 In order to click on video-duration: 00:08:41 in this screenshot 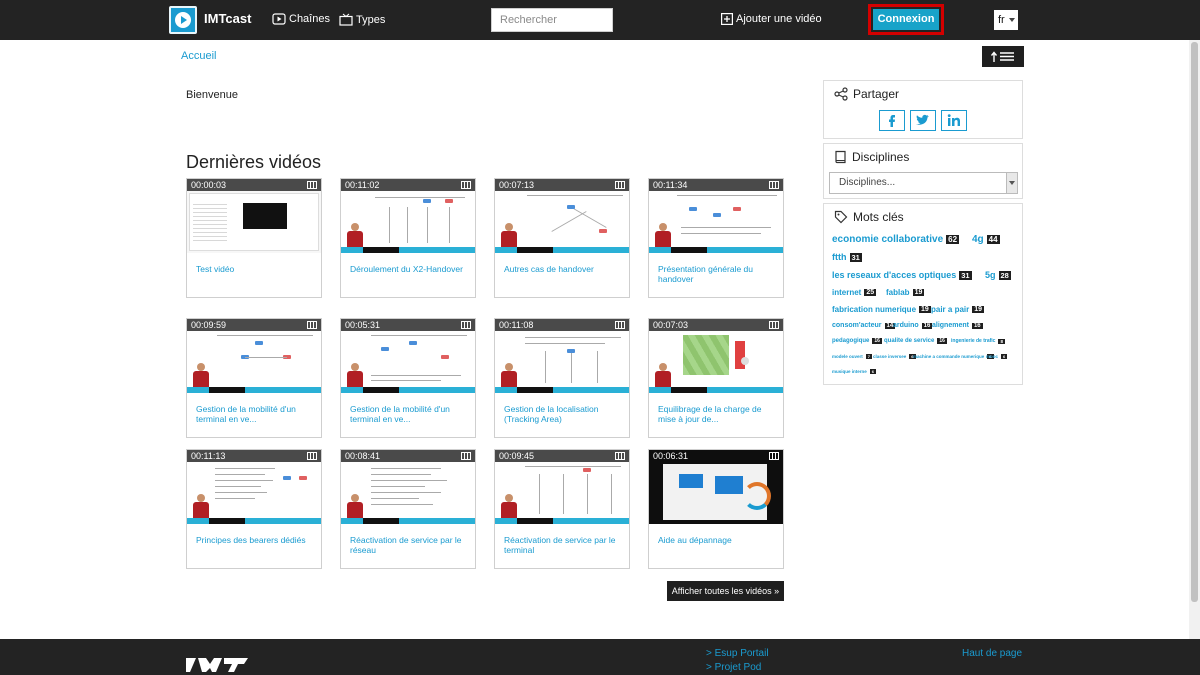, I will do `click(363, 456)`.